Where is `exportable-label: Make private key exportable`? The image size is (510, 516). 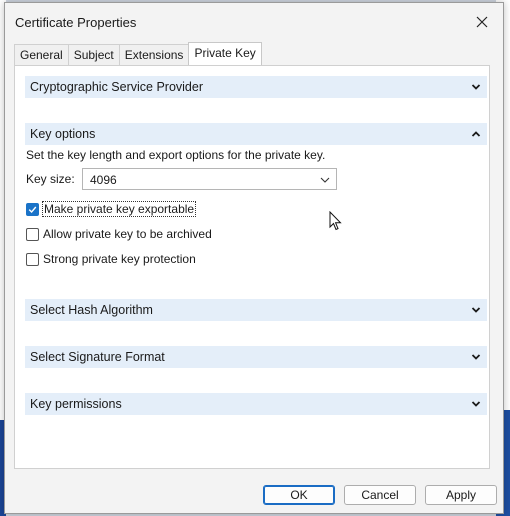 exportable-label: Make private key exportable is located at coordinates (119, 209).